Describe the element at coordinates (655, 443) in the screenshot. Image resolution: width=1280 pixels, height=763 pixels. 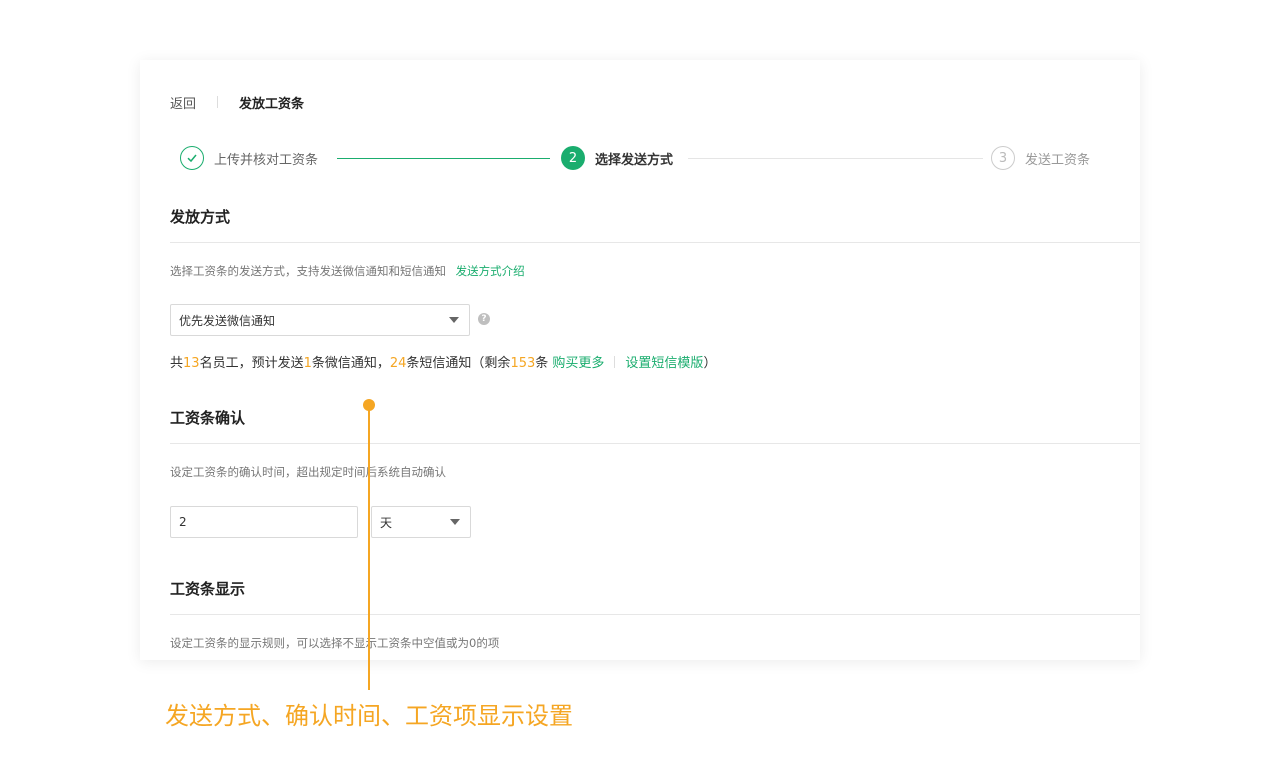
I see `confirm-divider` at that location.